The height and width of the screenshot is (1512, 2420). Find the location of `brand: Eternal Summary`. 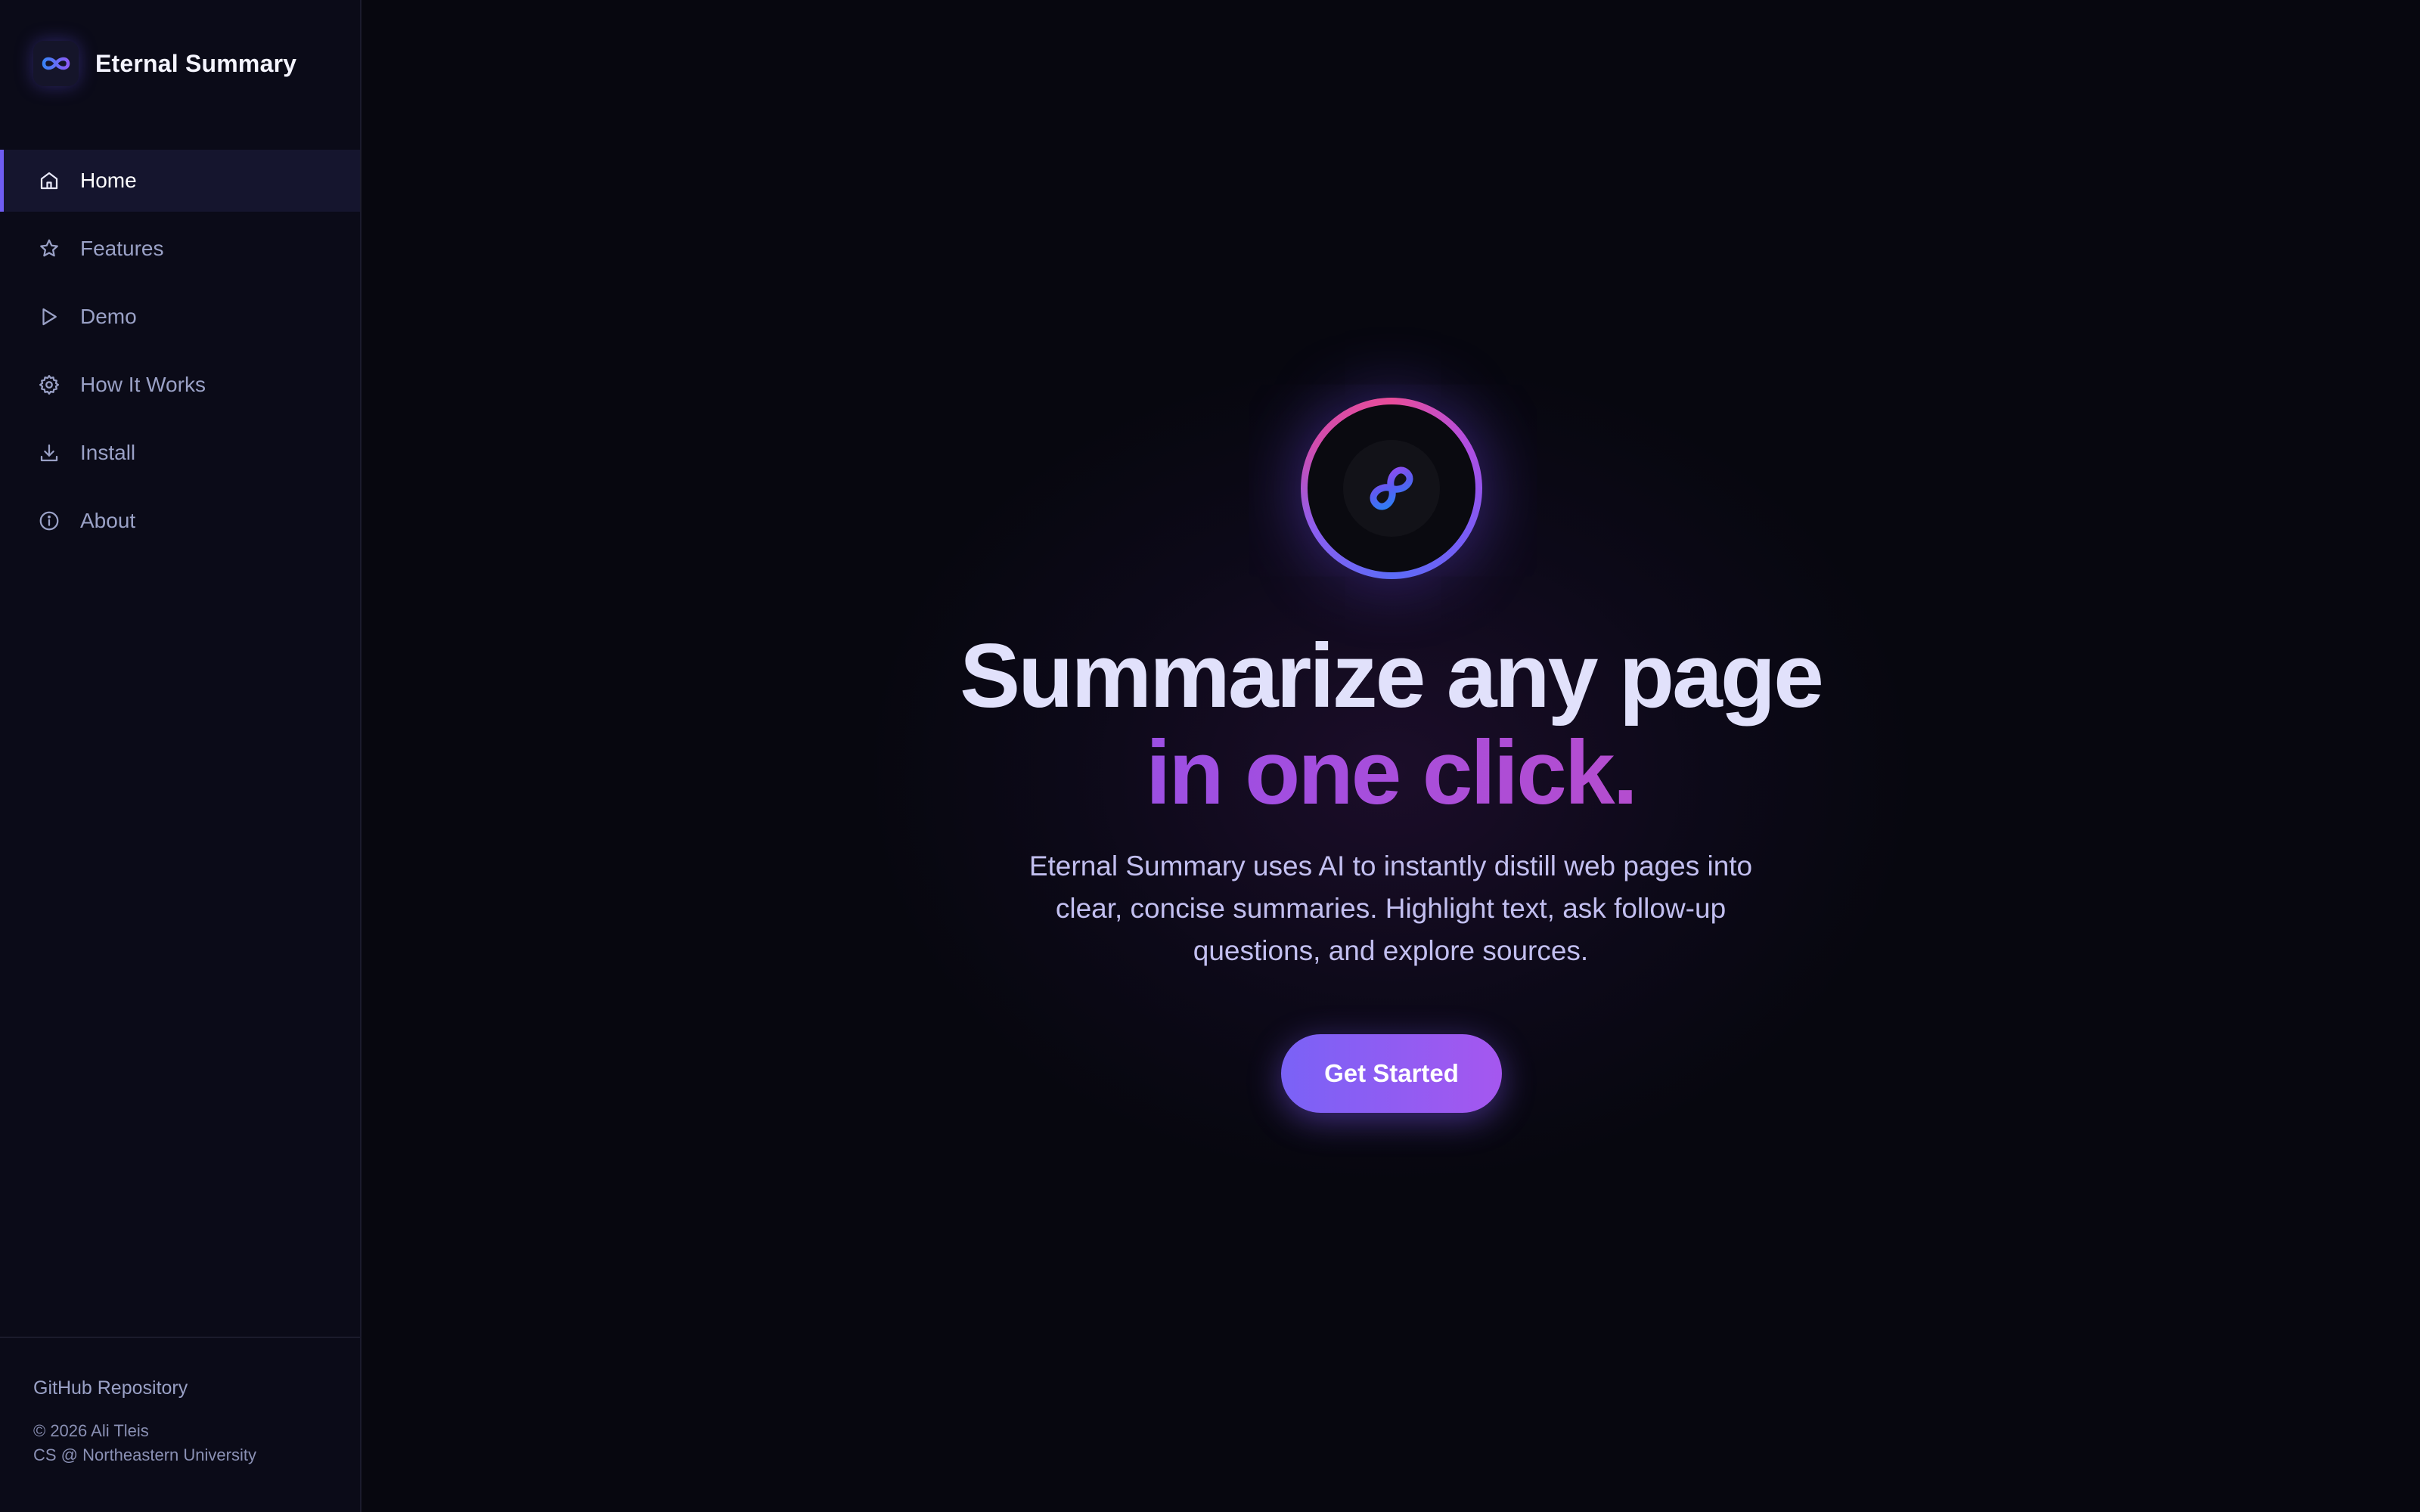

brand: Eternal Summary is located at coordinates (164, 64).